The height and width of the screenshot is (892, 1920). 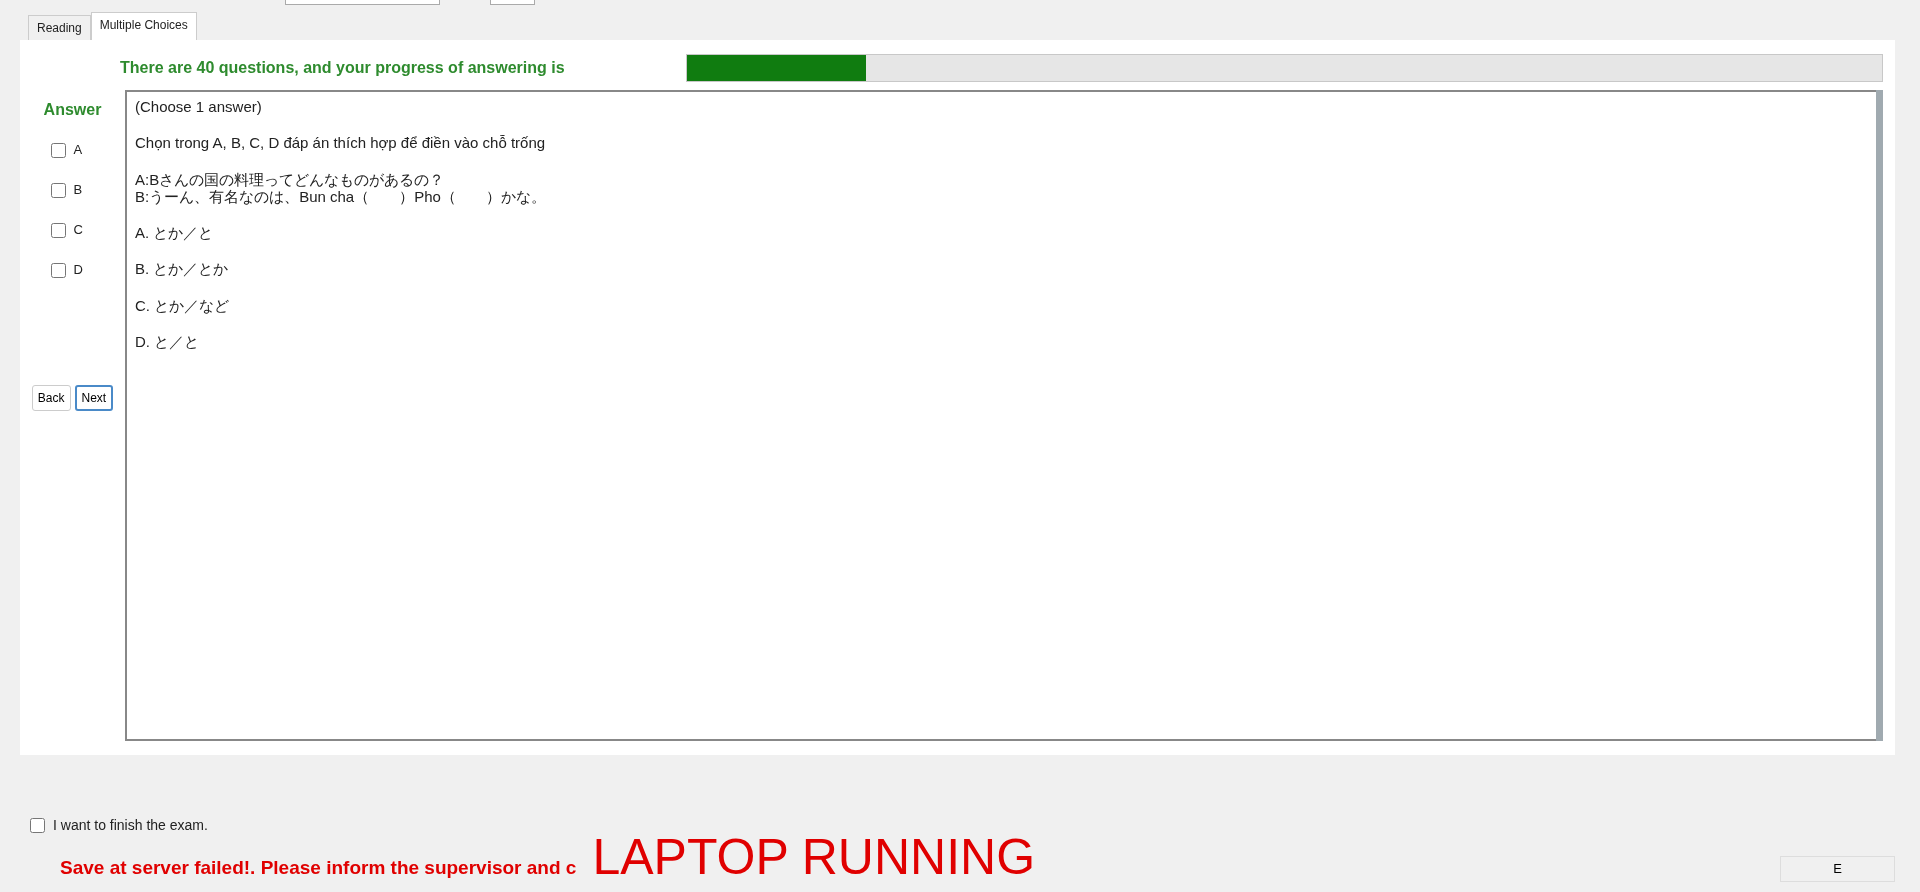 What do you see at coordinates (59, 27) in the screenshot?
I see `tab: Reading` at bounding box center [59, 27].